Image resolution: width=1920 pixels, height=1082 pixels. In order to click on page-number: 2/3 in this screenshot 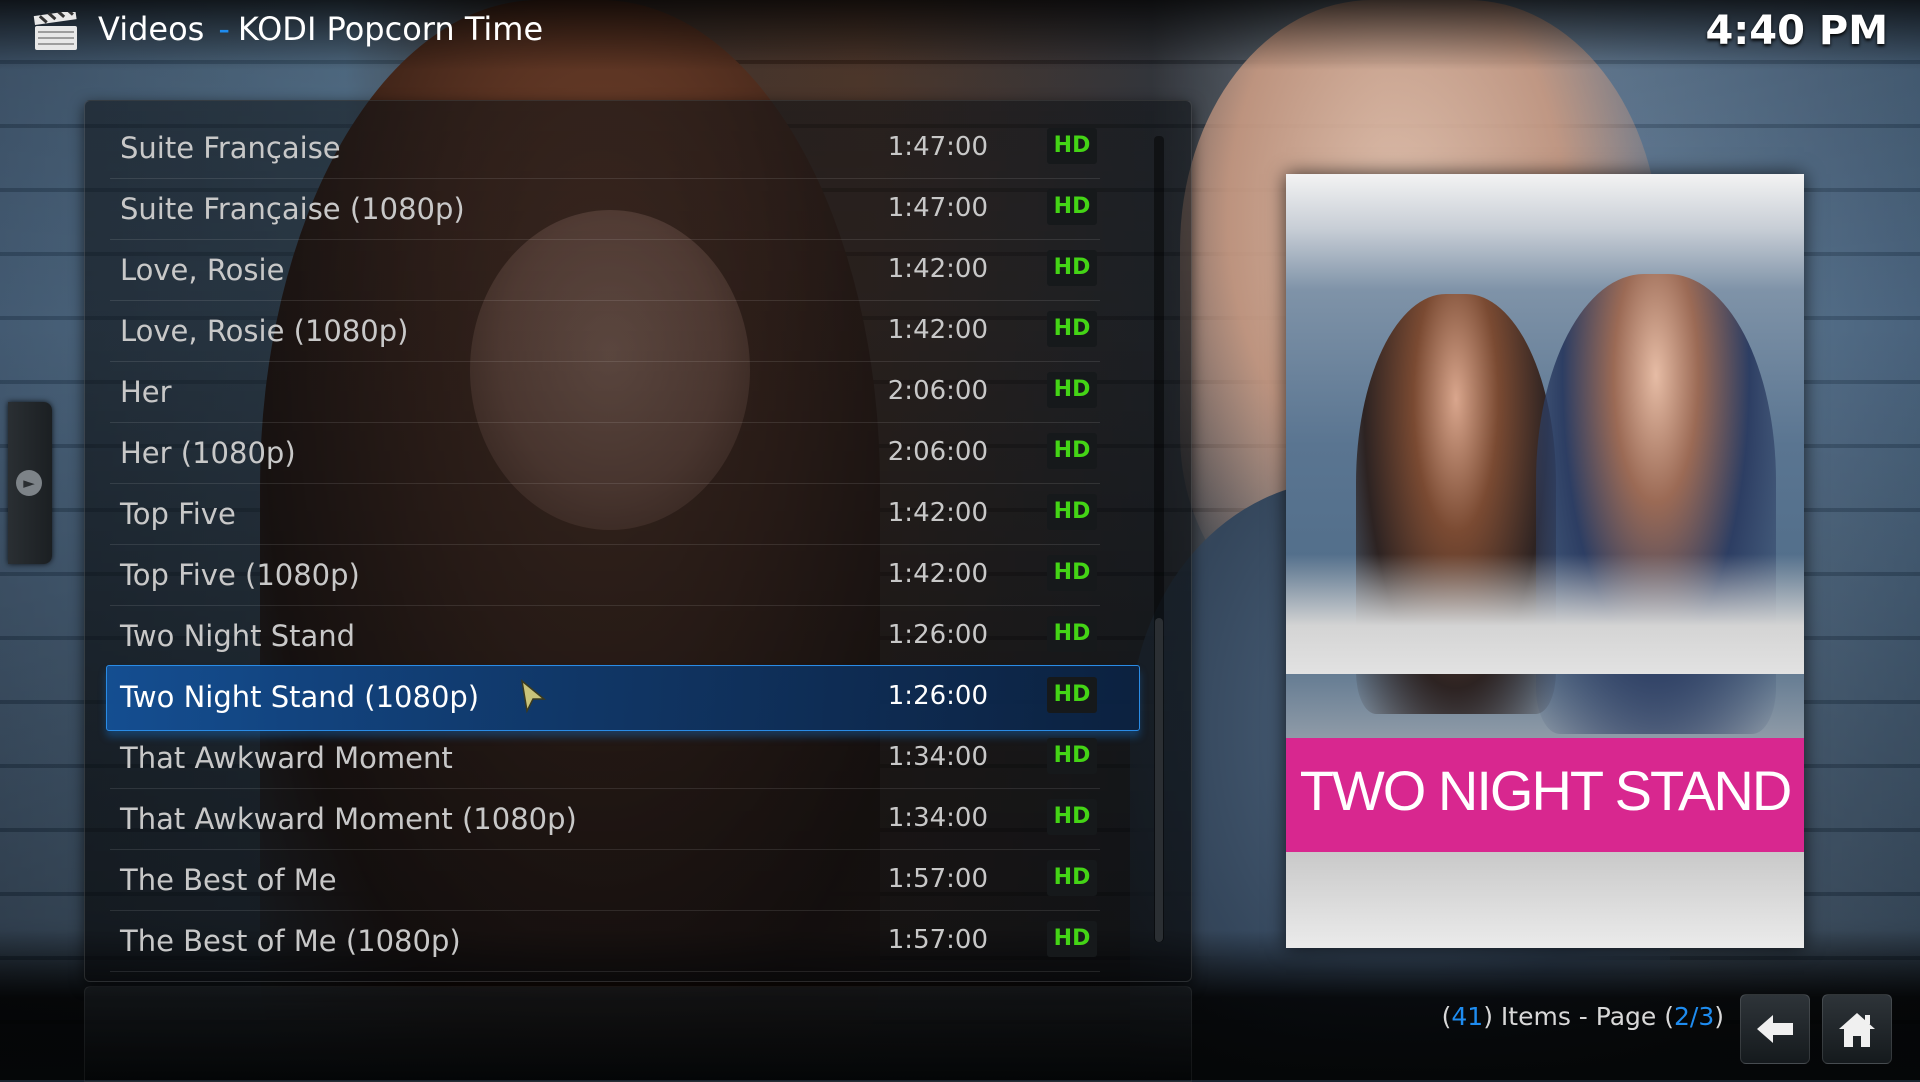, I will do `click(1694, 1016)`.